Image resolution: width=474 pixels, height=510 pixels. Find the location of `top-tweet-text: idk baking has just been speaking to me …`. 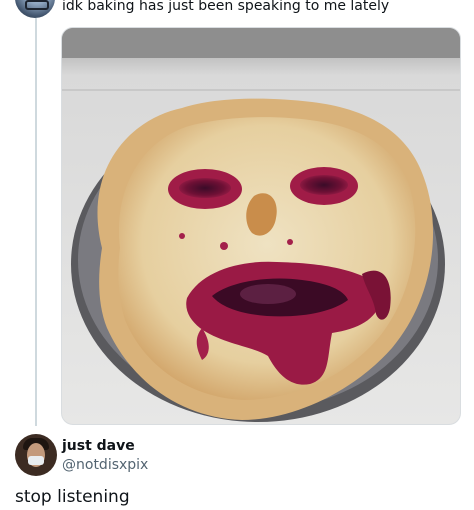

top-tweet-text: idk baking has just been speaking to me … is located at coordinates (226, 7).